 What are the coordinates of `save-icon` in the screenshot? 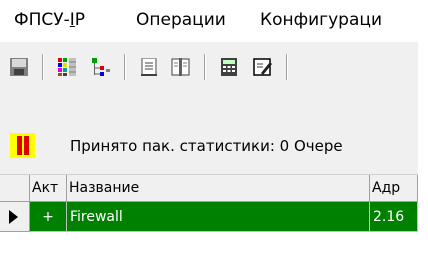 It's located at (19, 67).